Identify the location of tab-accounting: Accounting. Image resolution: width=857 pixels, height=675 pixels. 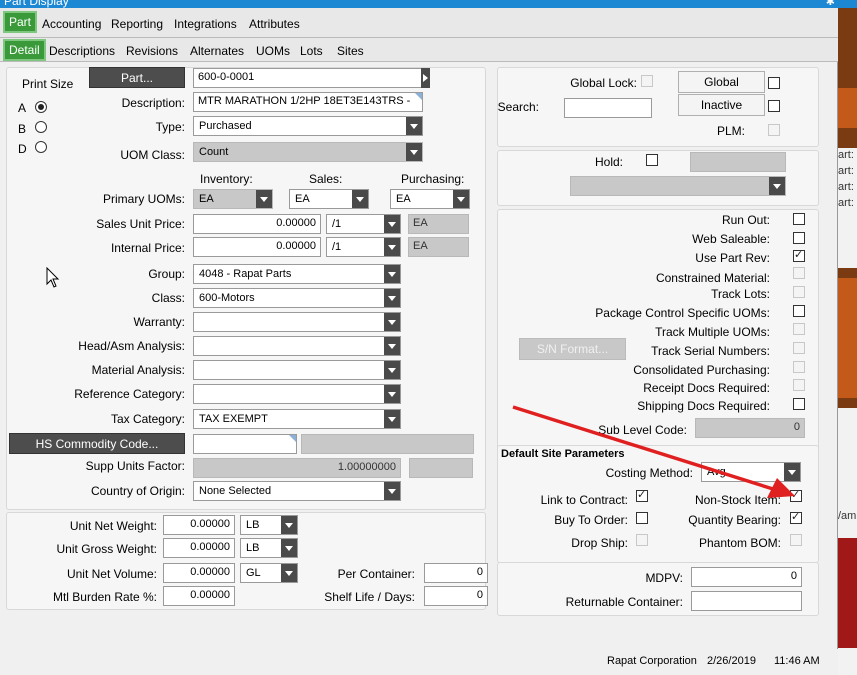
(71, 24).